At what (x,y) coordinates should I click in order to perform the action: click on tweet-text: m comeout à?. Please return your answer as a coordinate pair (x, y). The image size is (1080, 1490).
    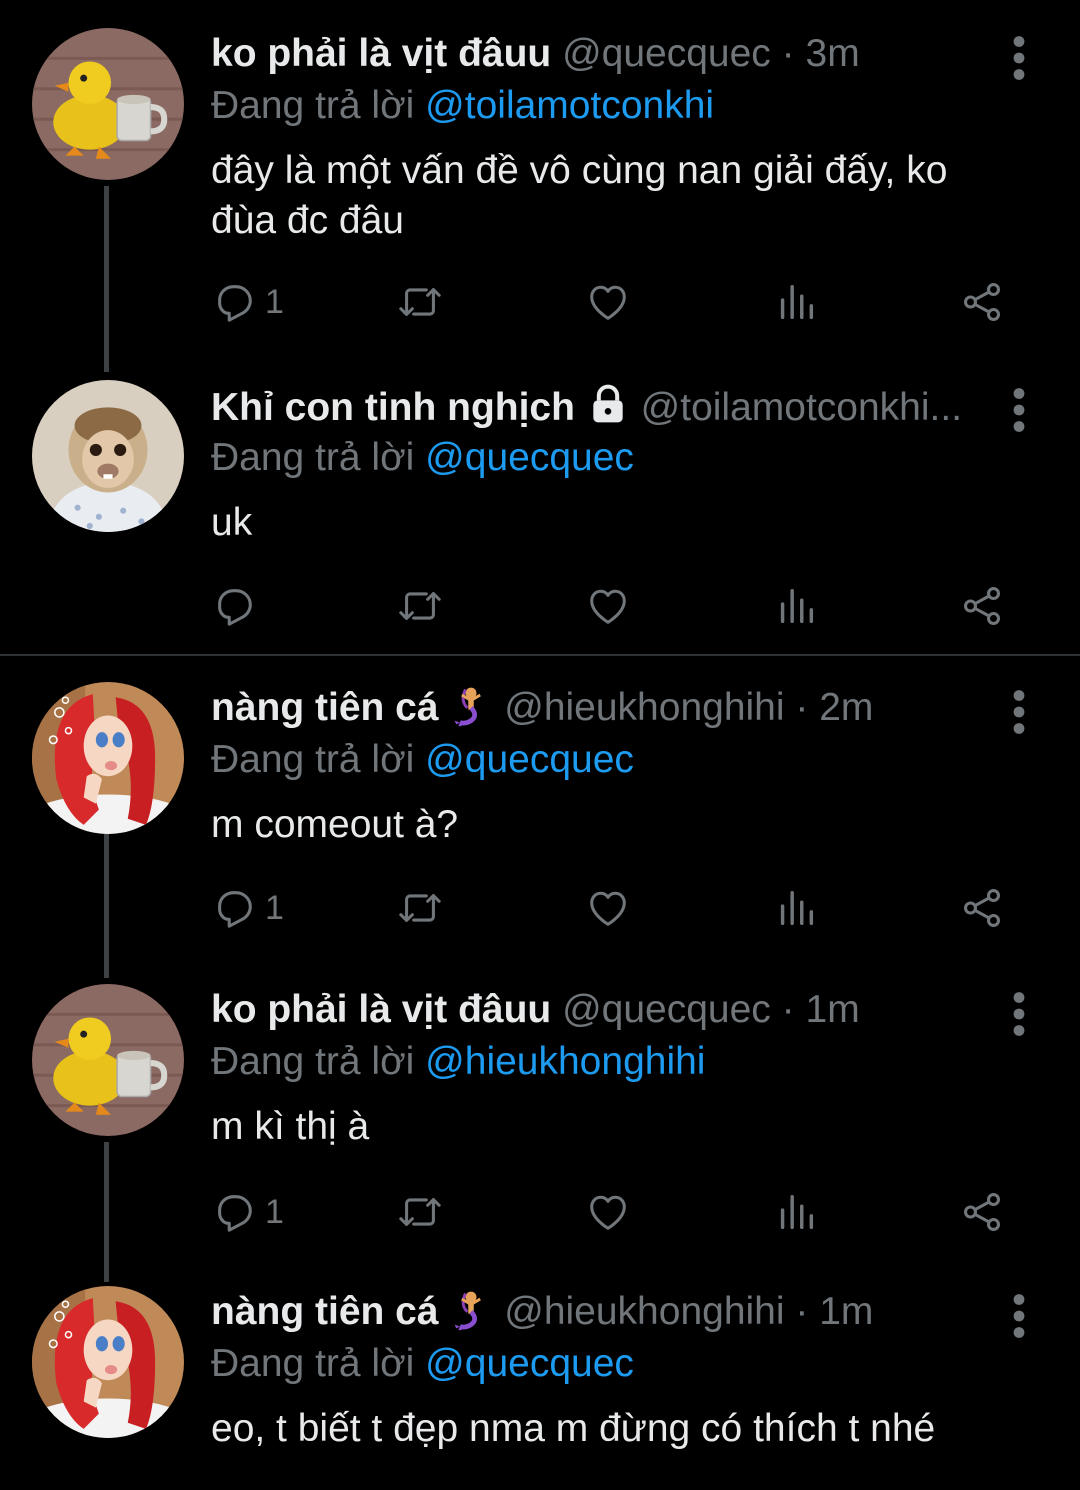
    Looking at the image, I should click on (335, 824).